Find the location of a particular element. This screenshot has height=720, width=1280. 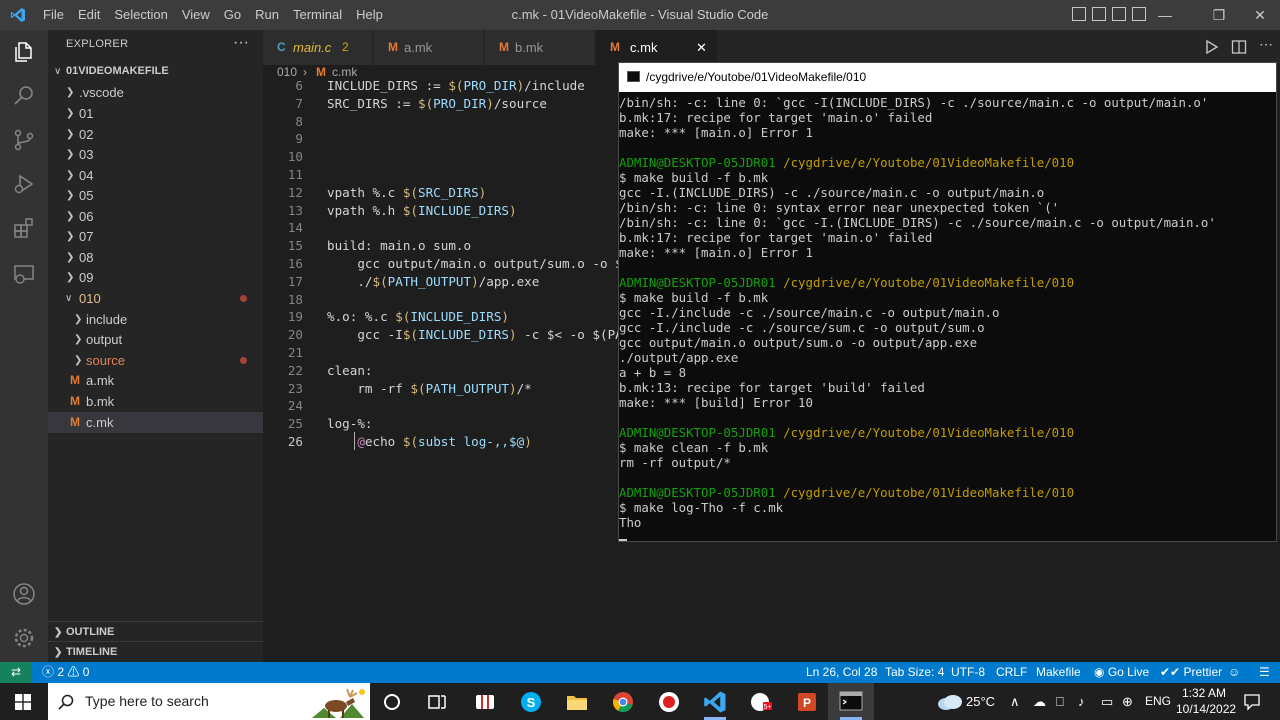

tab-size: Tab Size: 4 is located at coordinates (914, 672).